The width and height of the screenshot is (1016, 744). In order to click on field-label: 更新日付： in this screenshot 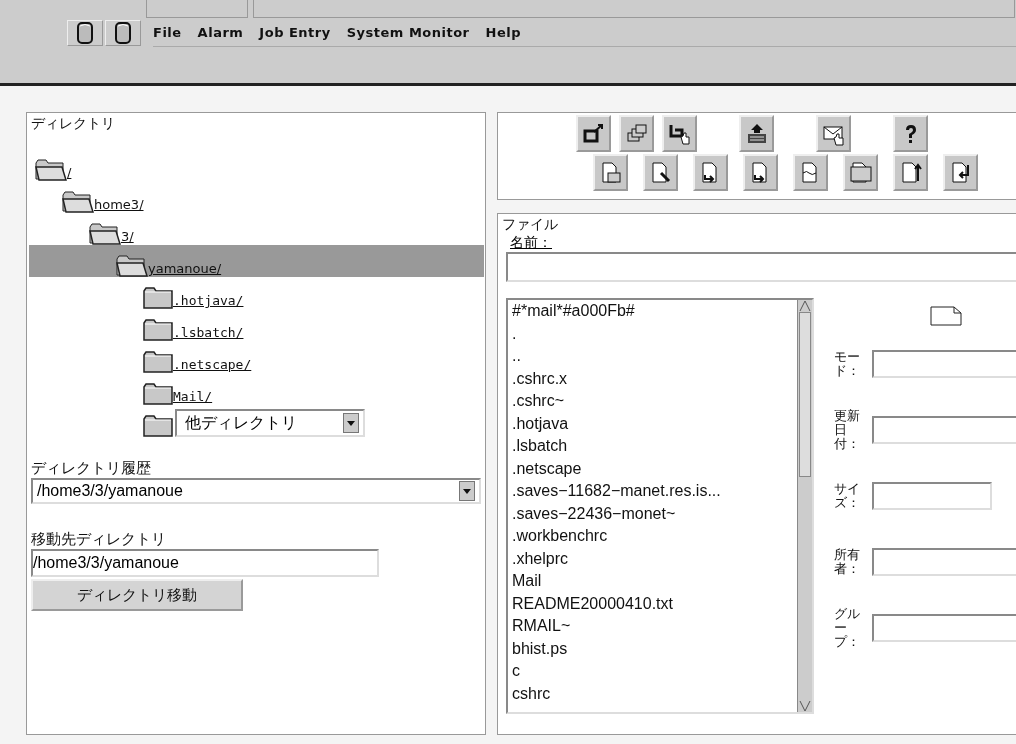, I will do `click(847, 430)`.